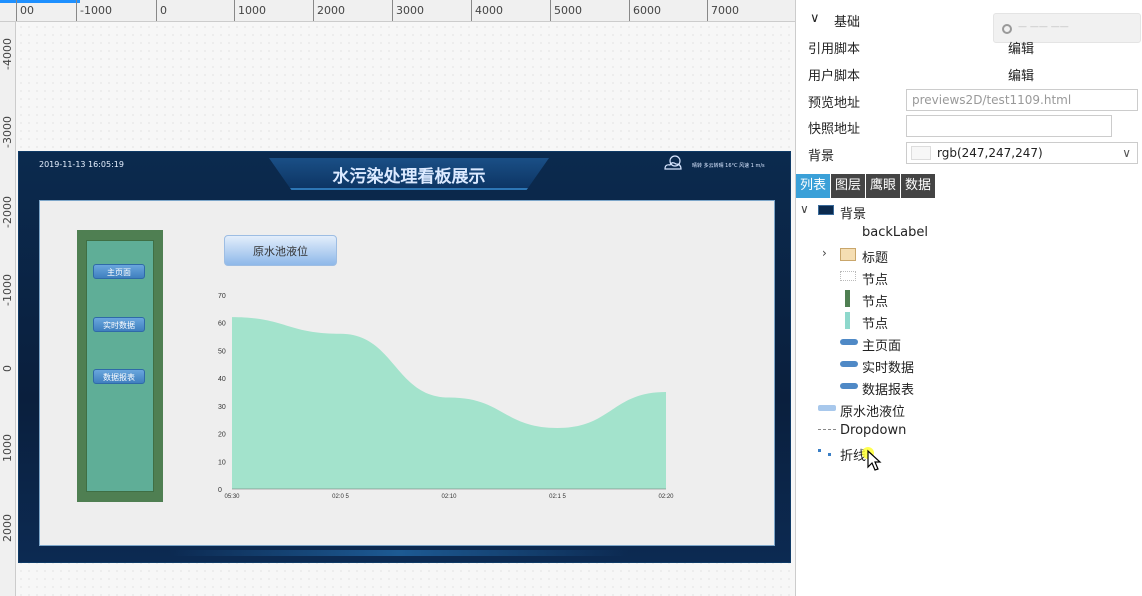 Image resolution: width=1142 pixels, height=596 pixels. I want to click on nav-panel: 主页面 实时数据 数据报表, so click(120, 366).